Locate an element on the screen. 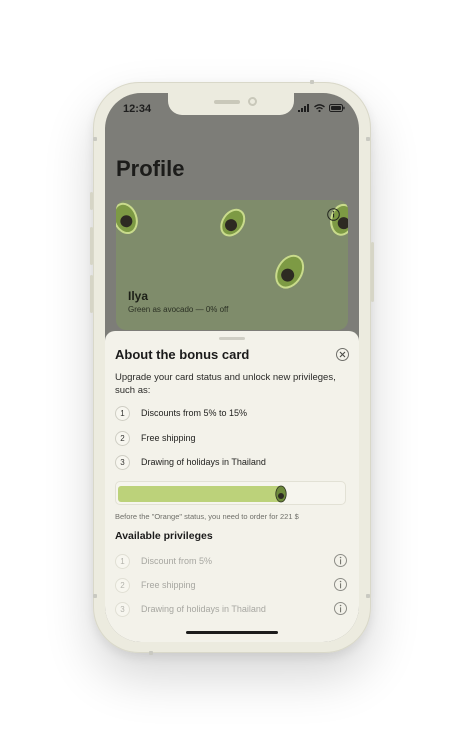 This screenshot has height=756, width=463. list-item: 2 Free shipping is located at coordinates (155, 438).